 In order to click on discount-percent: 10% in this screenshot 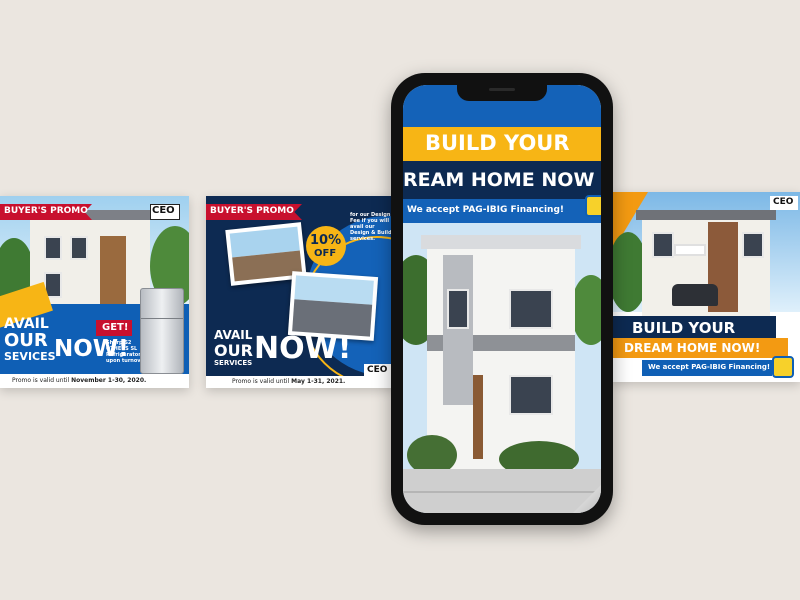, I will do `click(326, 240)`.